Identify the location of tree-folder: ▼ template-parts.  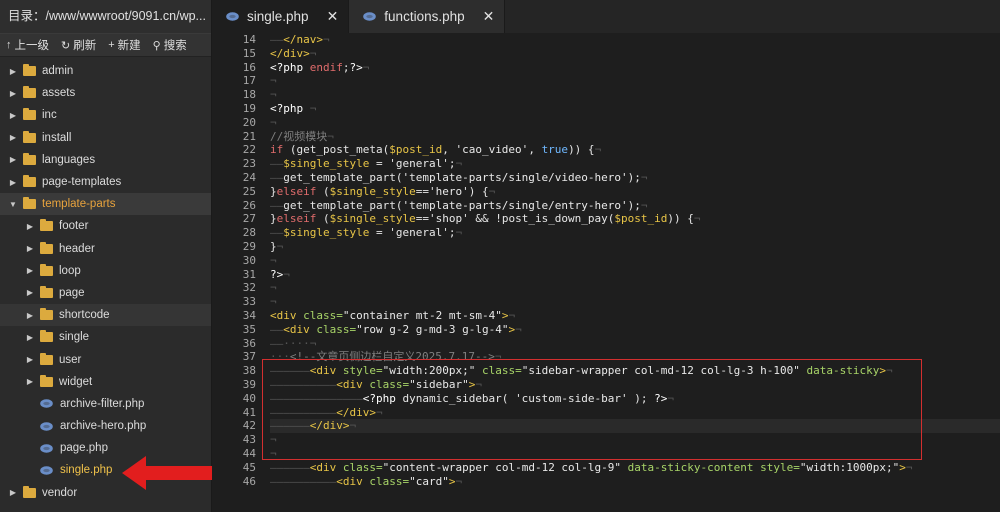
(105, 204).